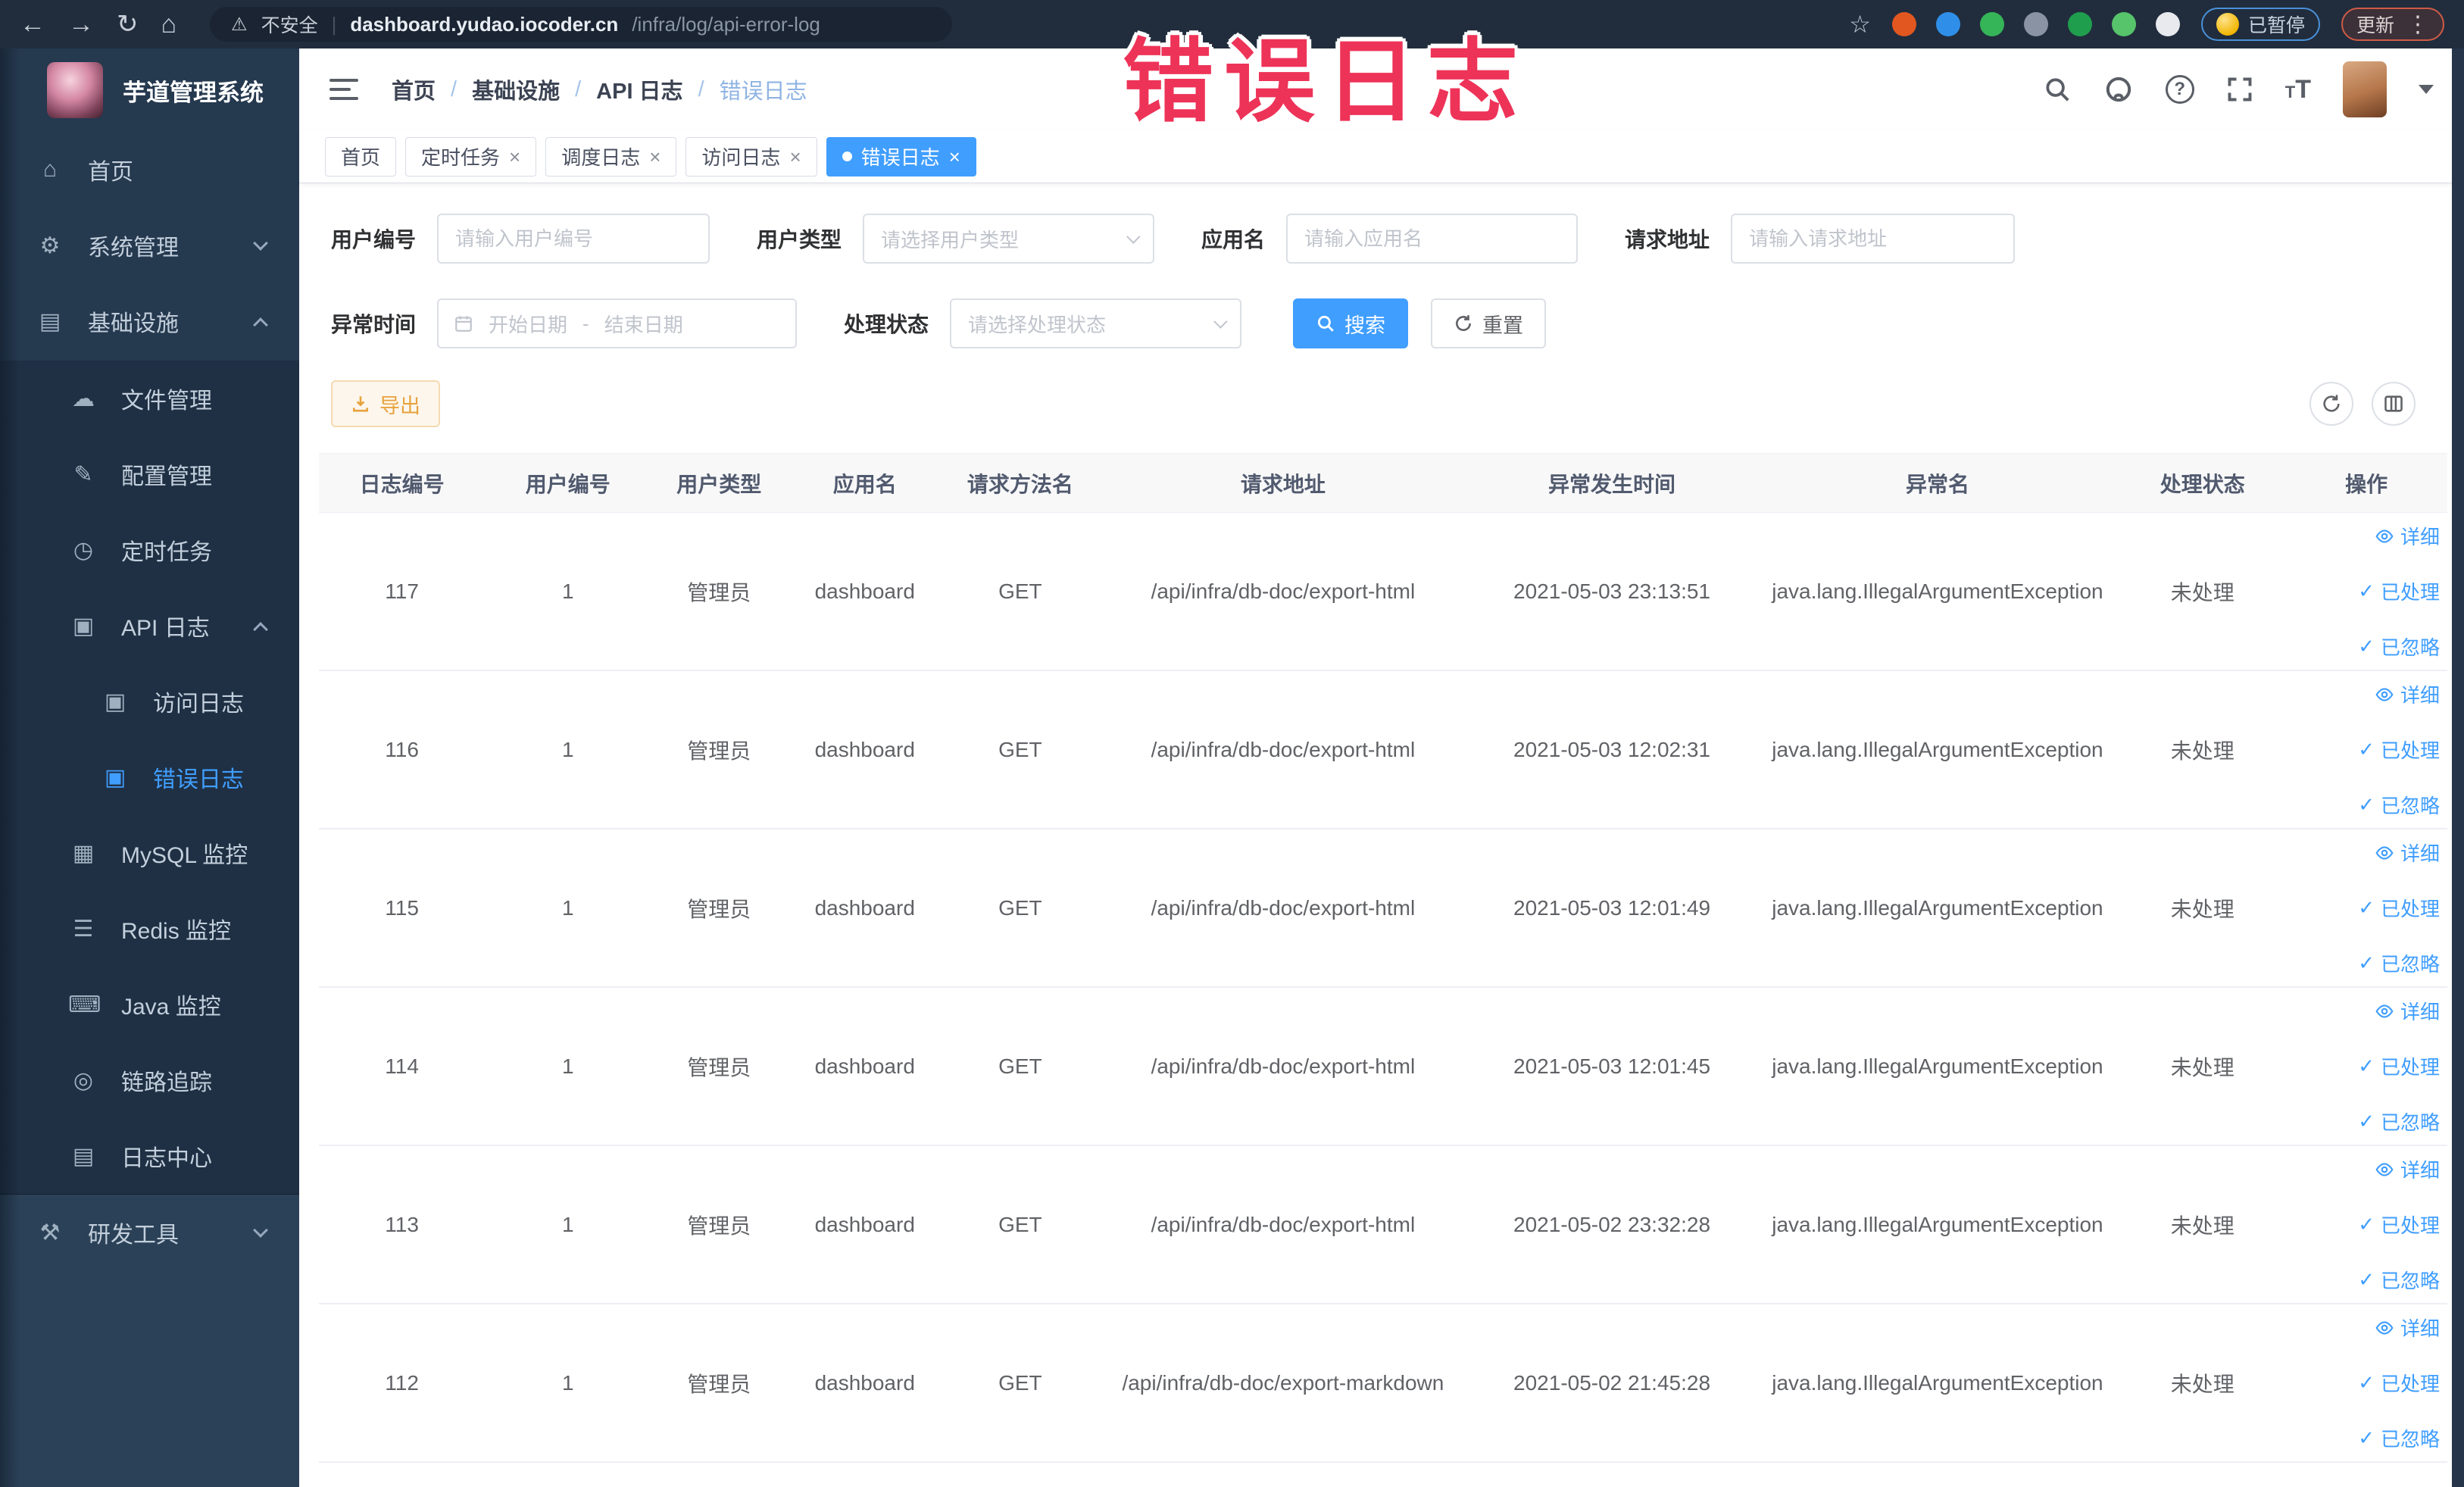  I want to click on sprout-icon, so click(2123, 24).